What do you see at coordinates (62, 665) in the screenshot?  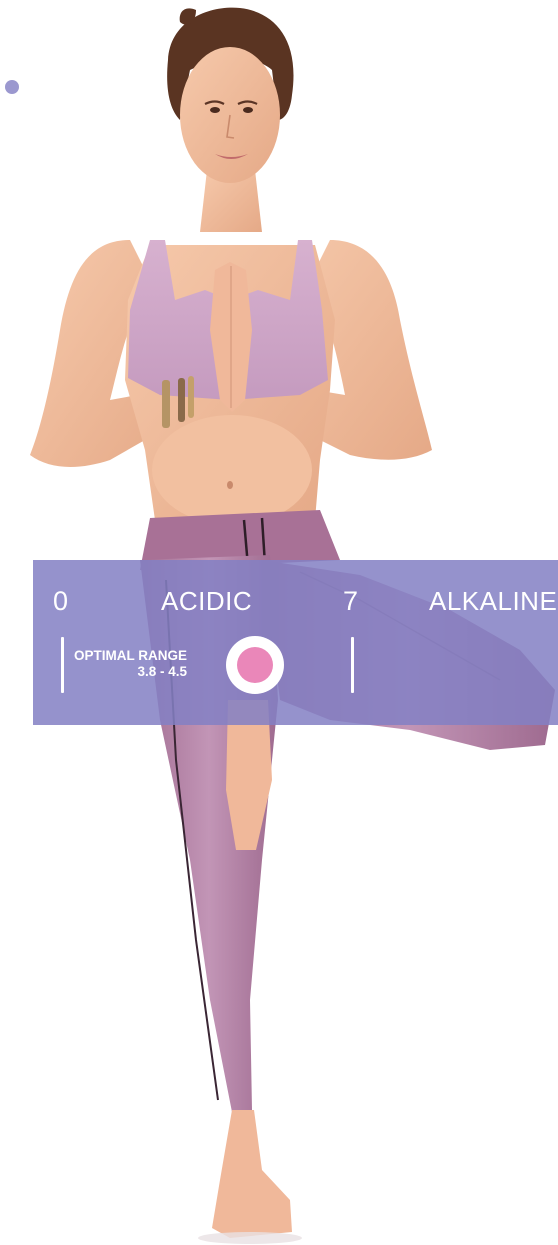 I see `tick-zero` at bounding box center [62, 665].